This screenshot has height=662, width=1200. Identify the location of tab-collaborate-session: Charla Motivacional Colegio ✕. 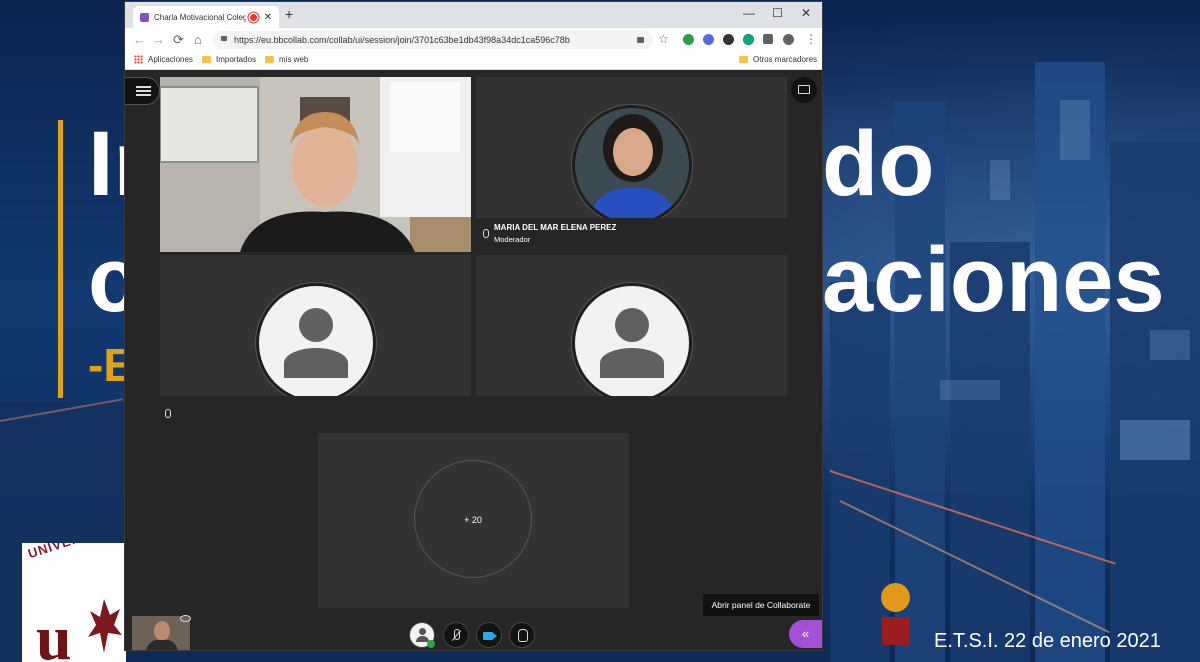
(206, 17).